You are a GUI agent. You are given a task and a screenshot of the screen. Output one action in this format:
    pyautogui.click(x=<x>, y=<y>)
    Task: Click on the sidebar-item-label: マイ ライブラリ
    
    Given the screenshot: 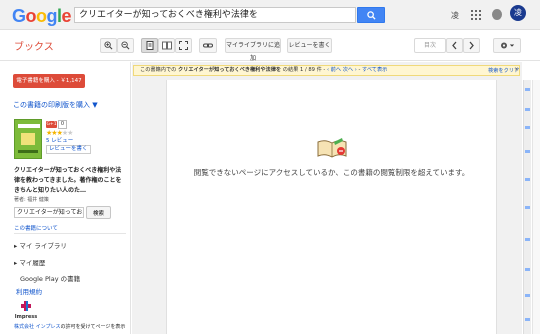 What is the action you would take?
    pyautogui.click(x=43, y=246)
    